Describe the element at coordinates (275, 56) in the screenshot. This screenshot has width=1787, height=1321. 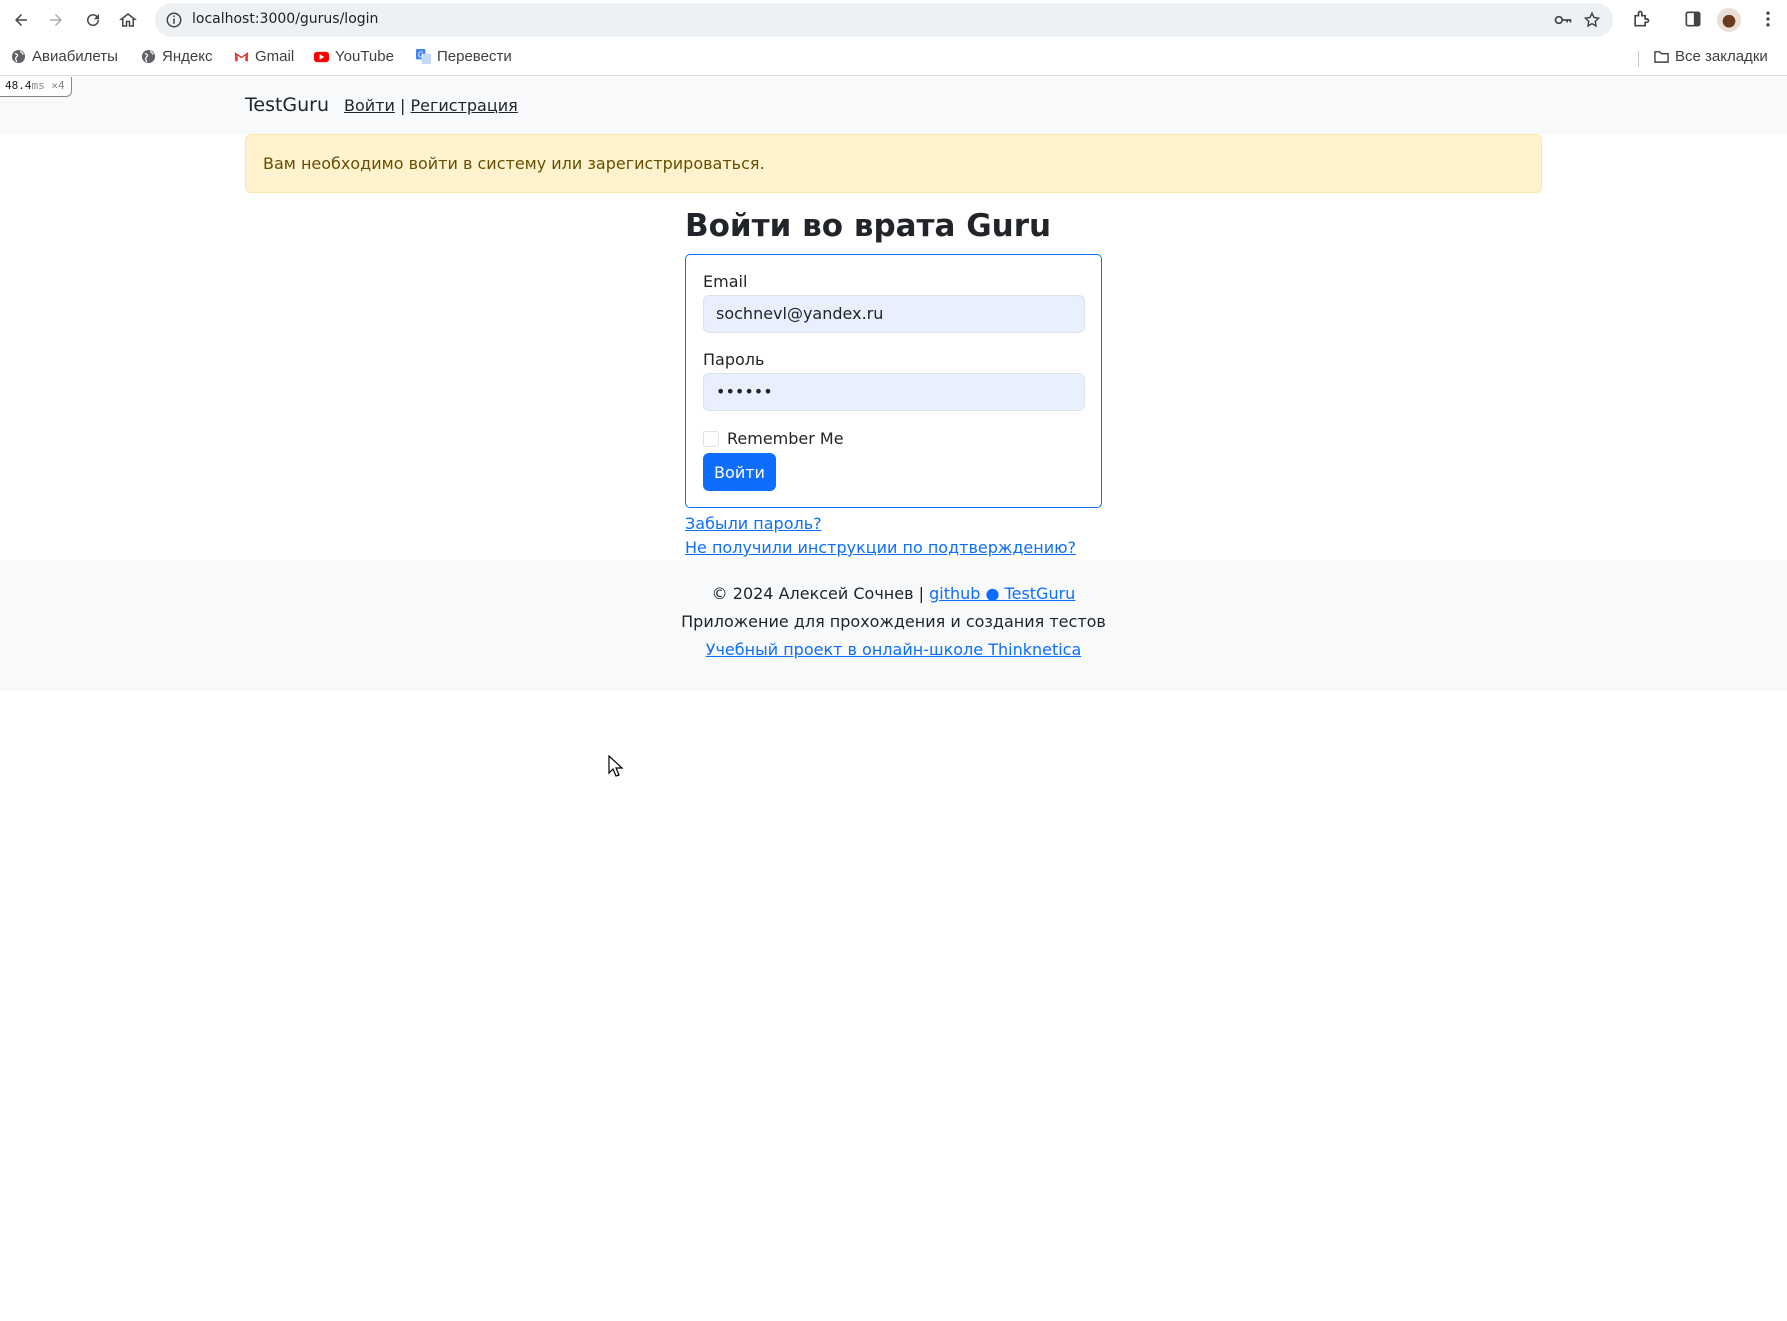
I see `bookmark-label: Gmail` at that location.